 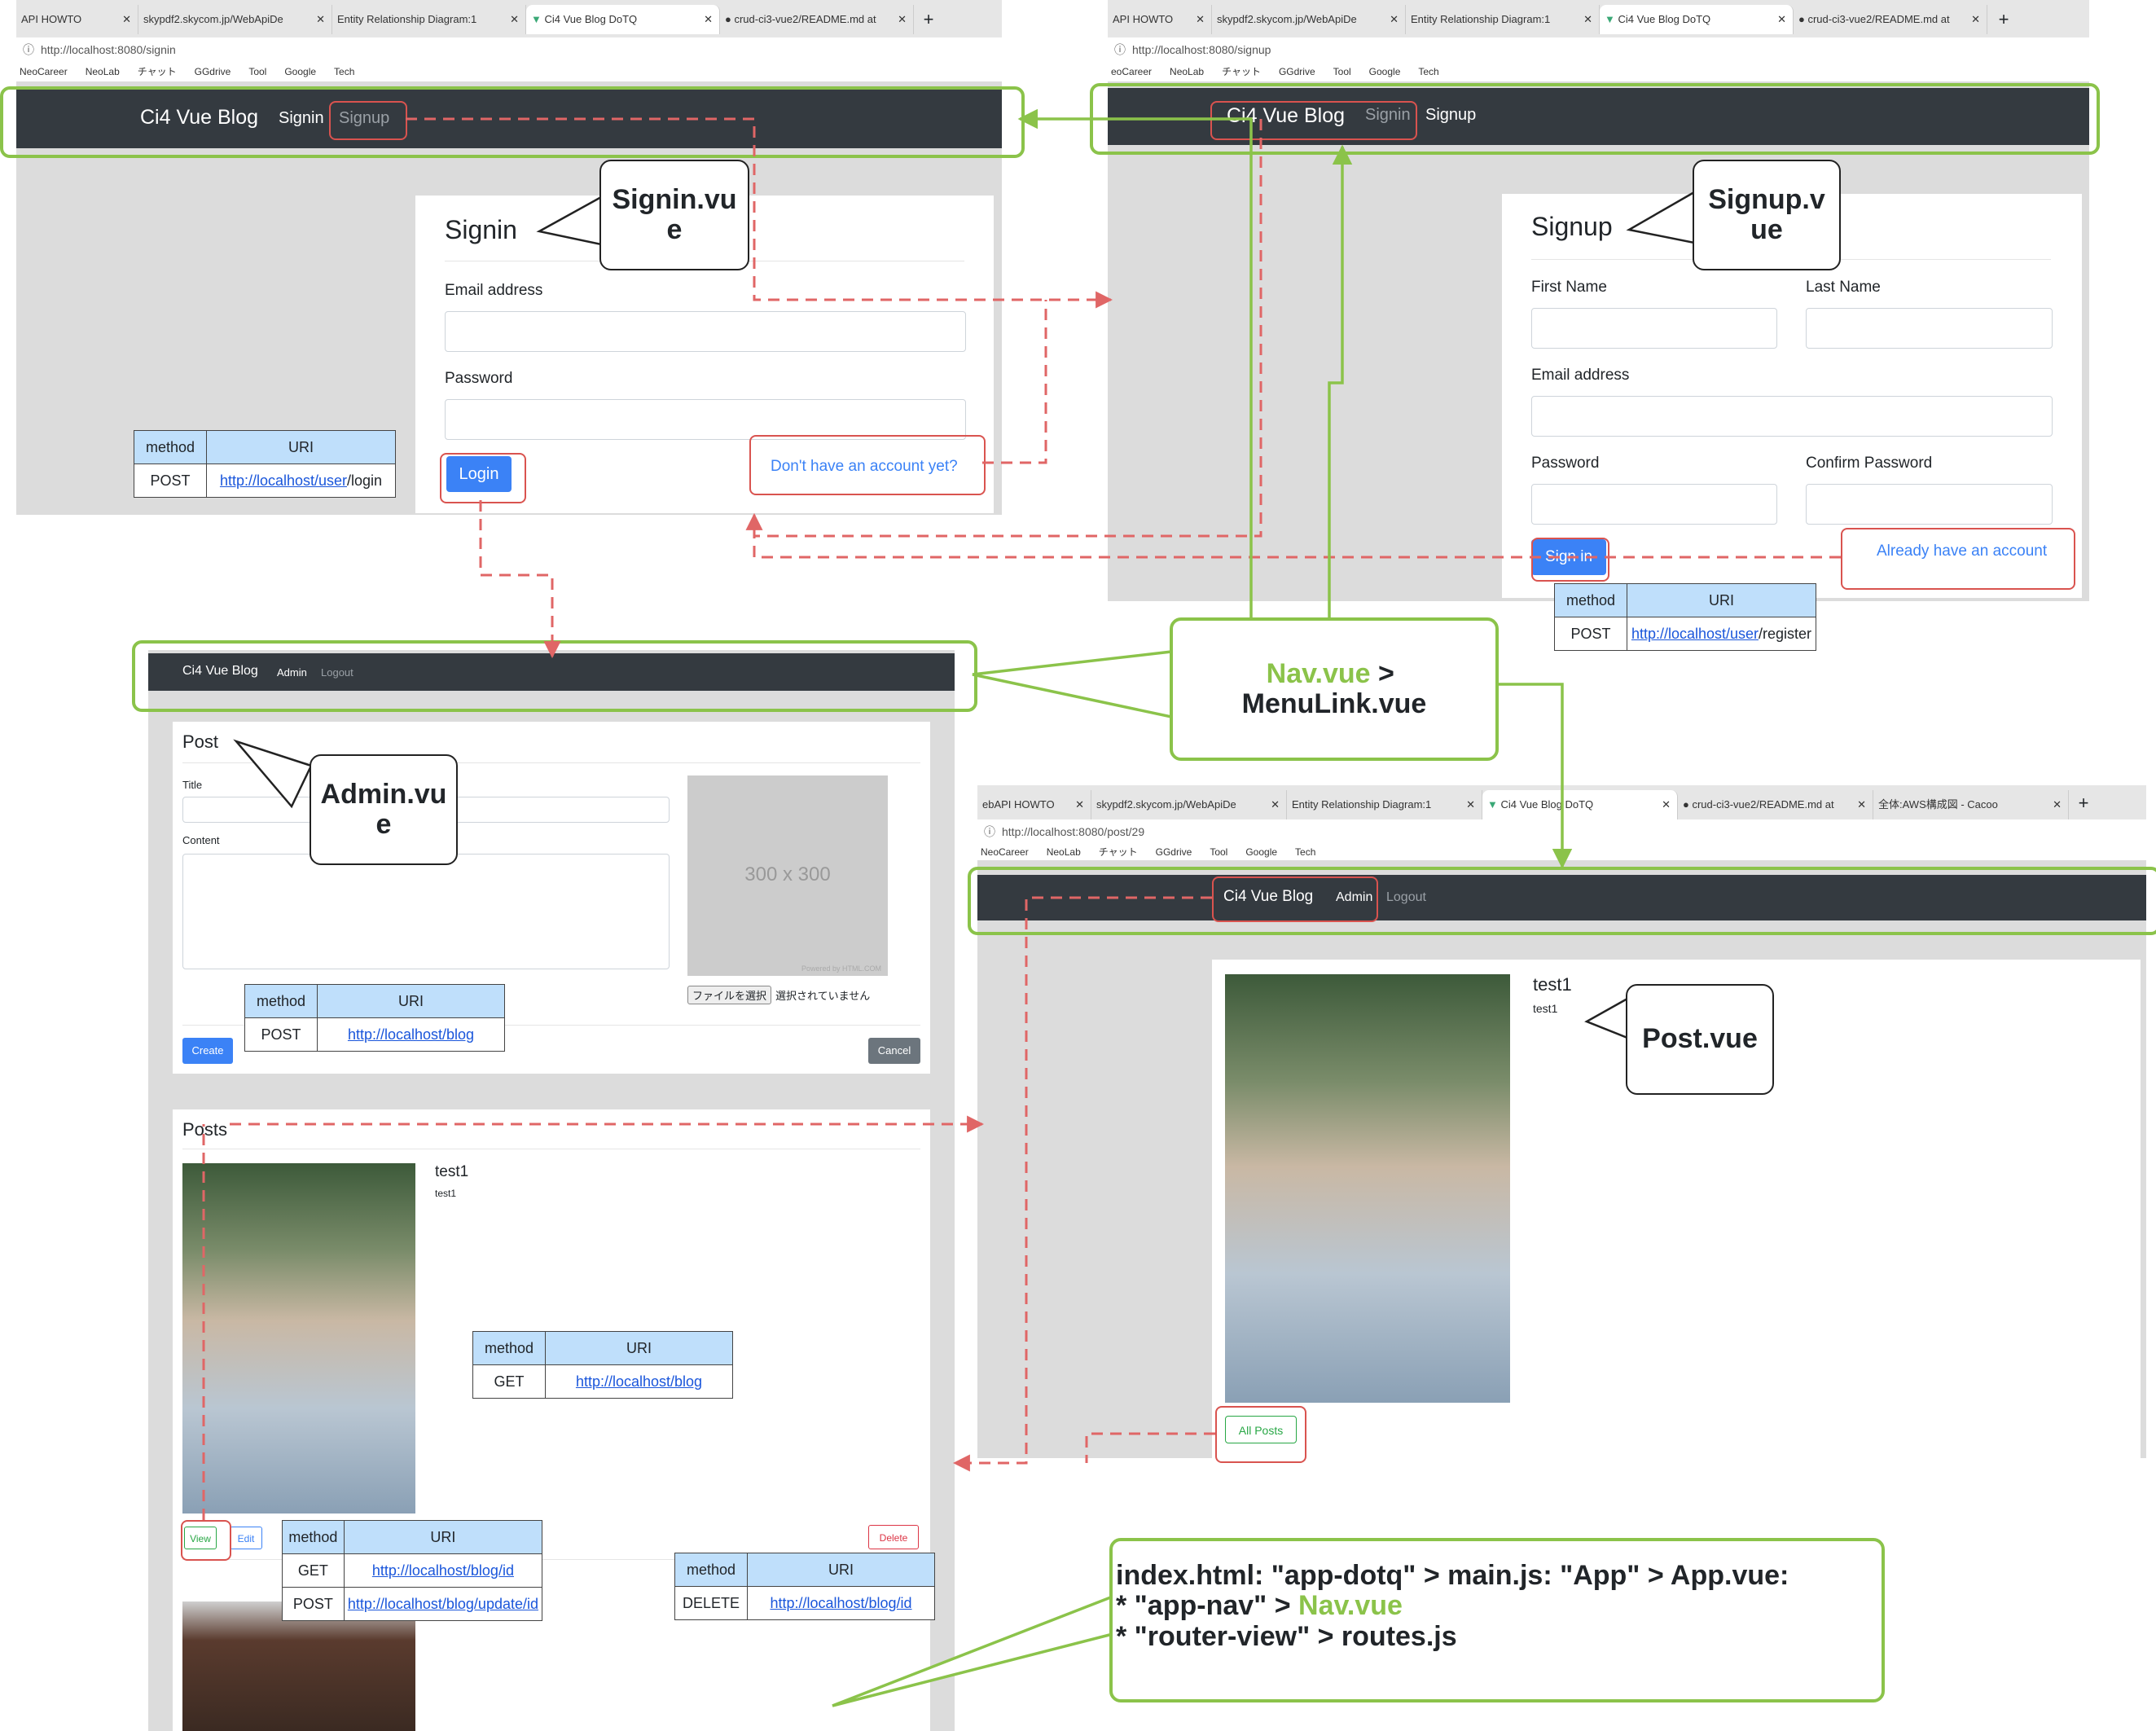 What do you see at coordinates (443, 1604) in the screenshot?
I see `uri-link: http://localhost/blog/update/id` at bounding box center [443, 1604].